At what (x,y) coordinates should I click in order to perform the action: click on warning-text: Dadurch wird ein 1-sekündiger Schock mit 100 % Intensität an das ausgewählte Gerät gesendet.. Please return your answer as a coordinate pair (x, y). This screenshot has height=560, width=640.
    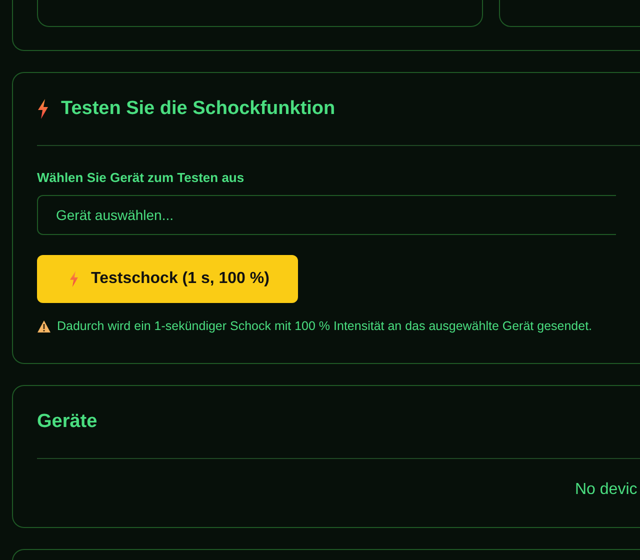
    Looking at the image, I should click on (324, 326).